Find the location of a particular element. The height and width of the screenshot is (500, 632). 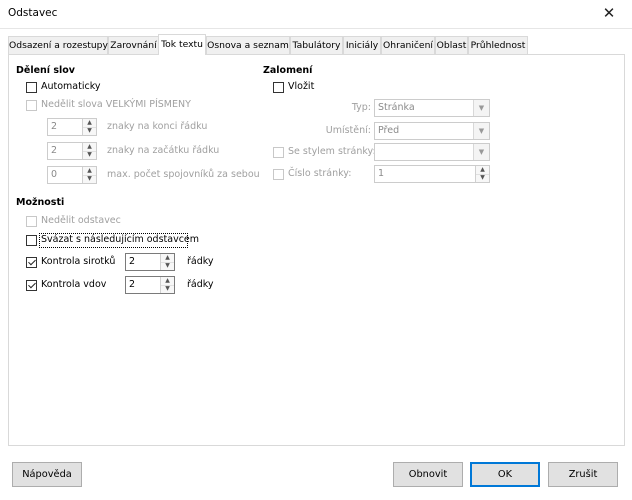

start-chars-value: 2 is located at coordinates (54, 150).